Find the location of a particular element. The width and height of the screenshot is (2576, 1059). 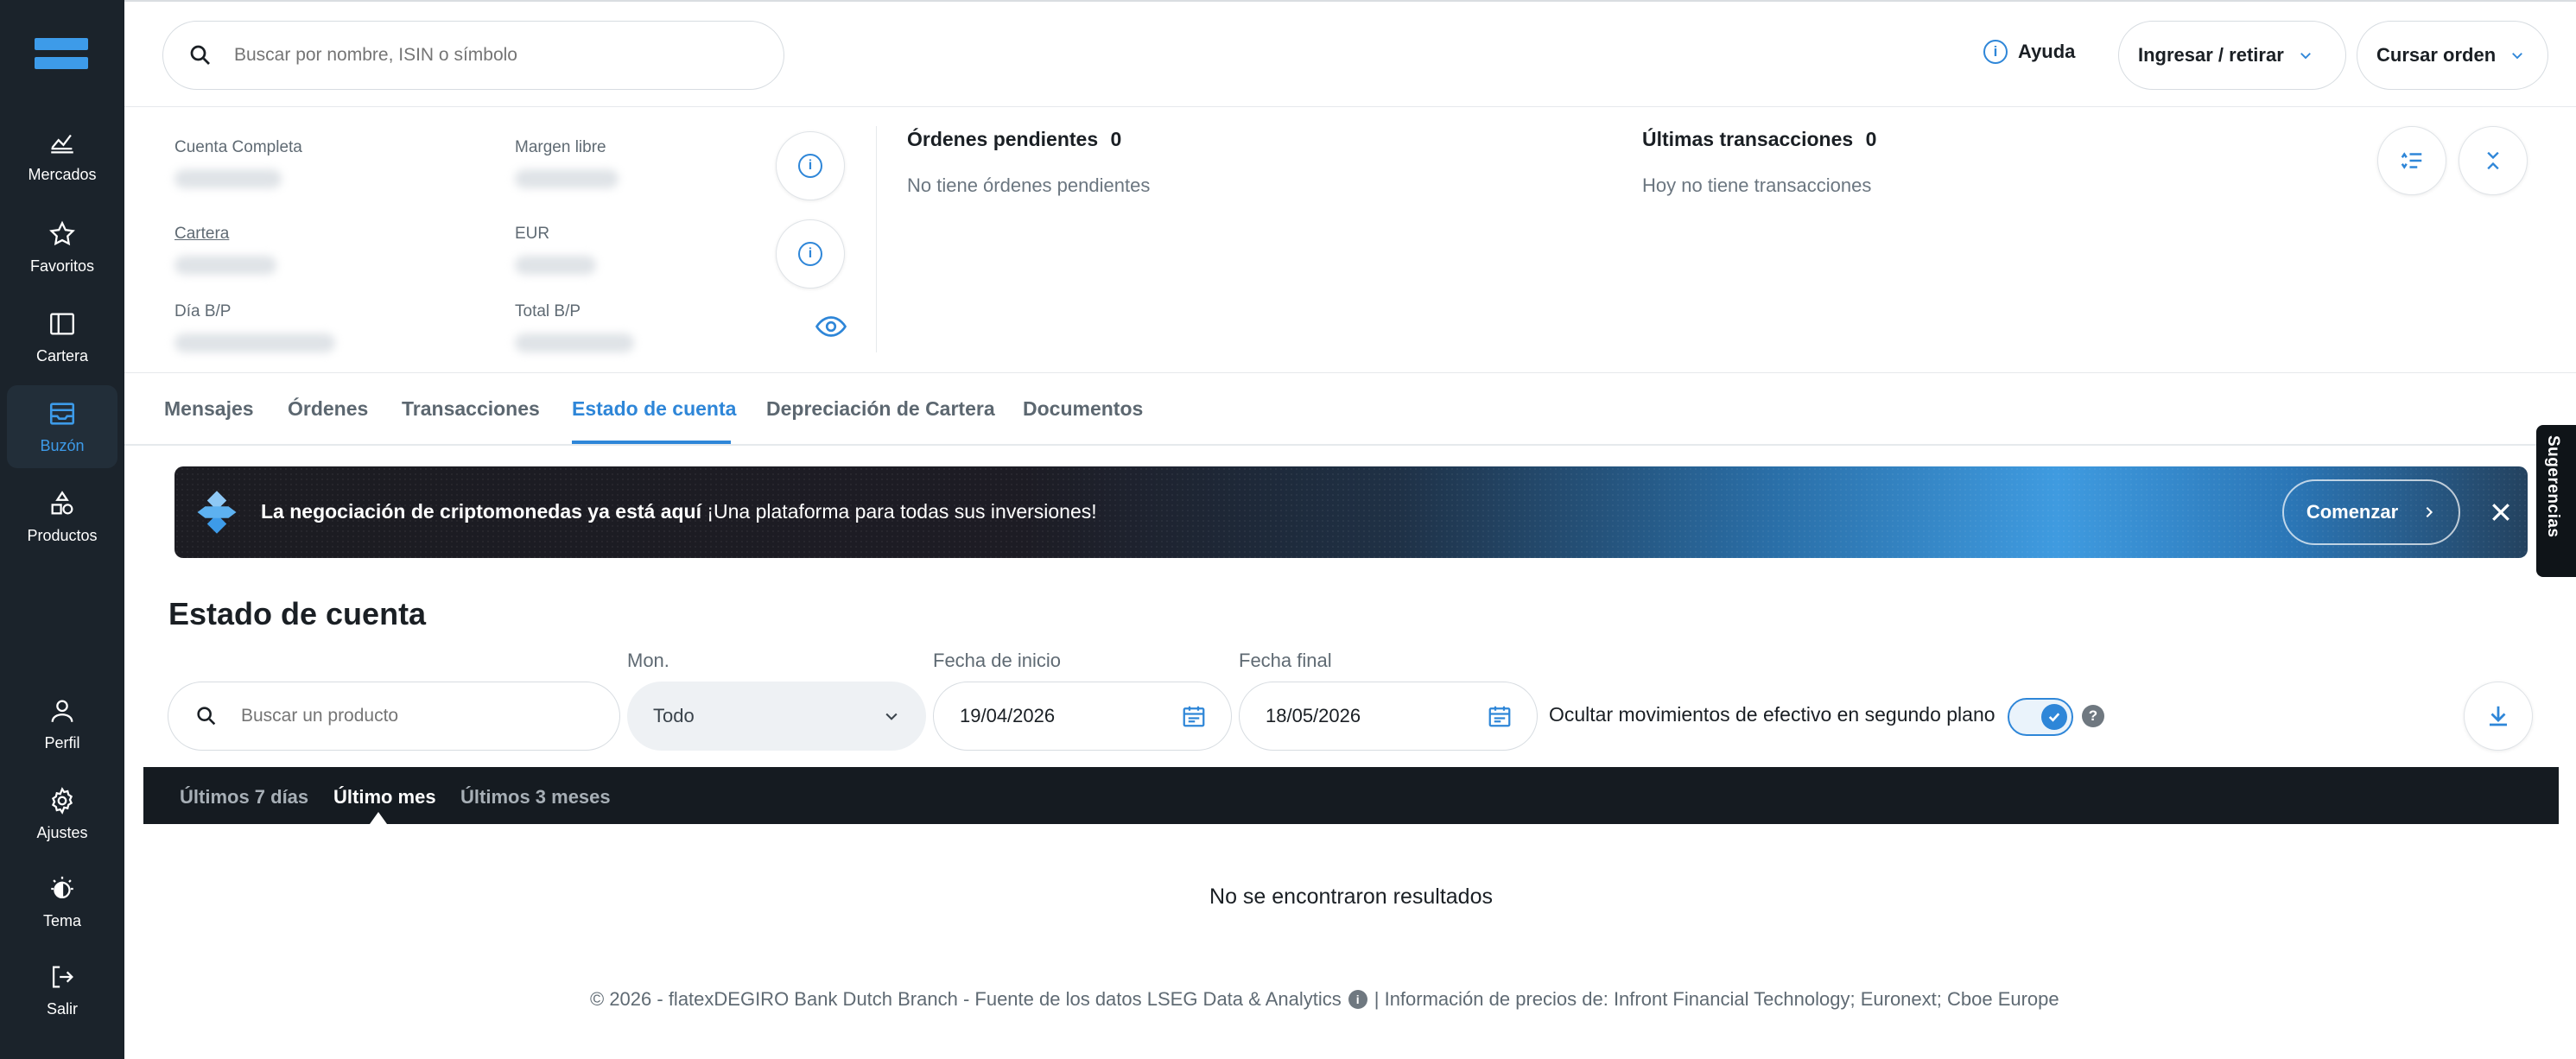

toggle-knob is located at coordinates (2054, 717).